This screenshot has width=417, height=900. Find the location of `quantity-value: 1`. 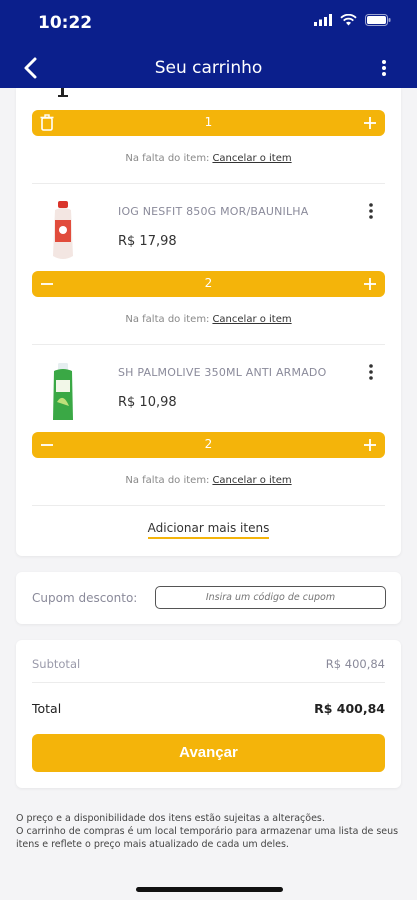

quantity-value: 1 is located at coordinates (208, 122).